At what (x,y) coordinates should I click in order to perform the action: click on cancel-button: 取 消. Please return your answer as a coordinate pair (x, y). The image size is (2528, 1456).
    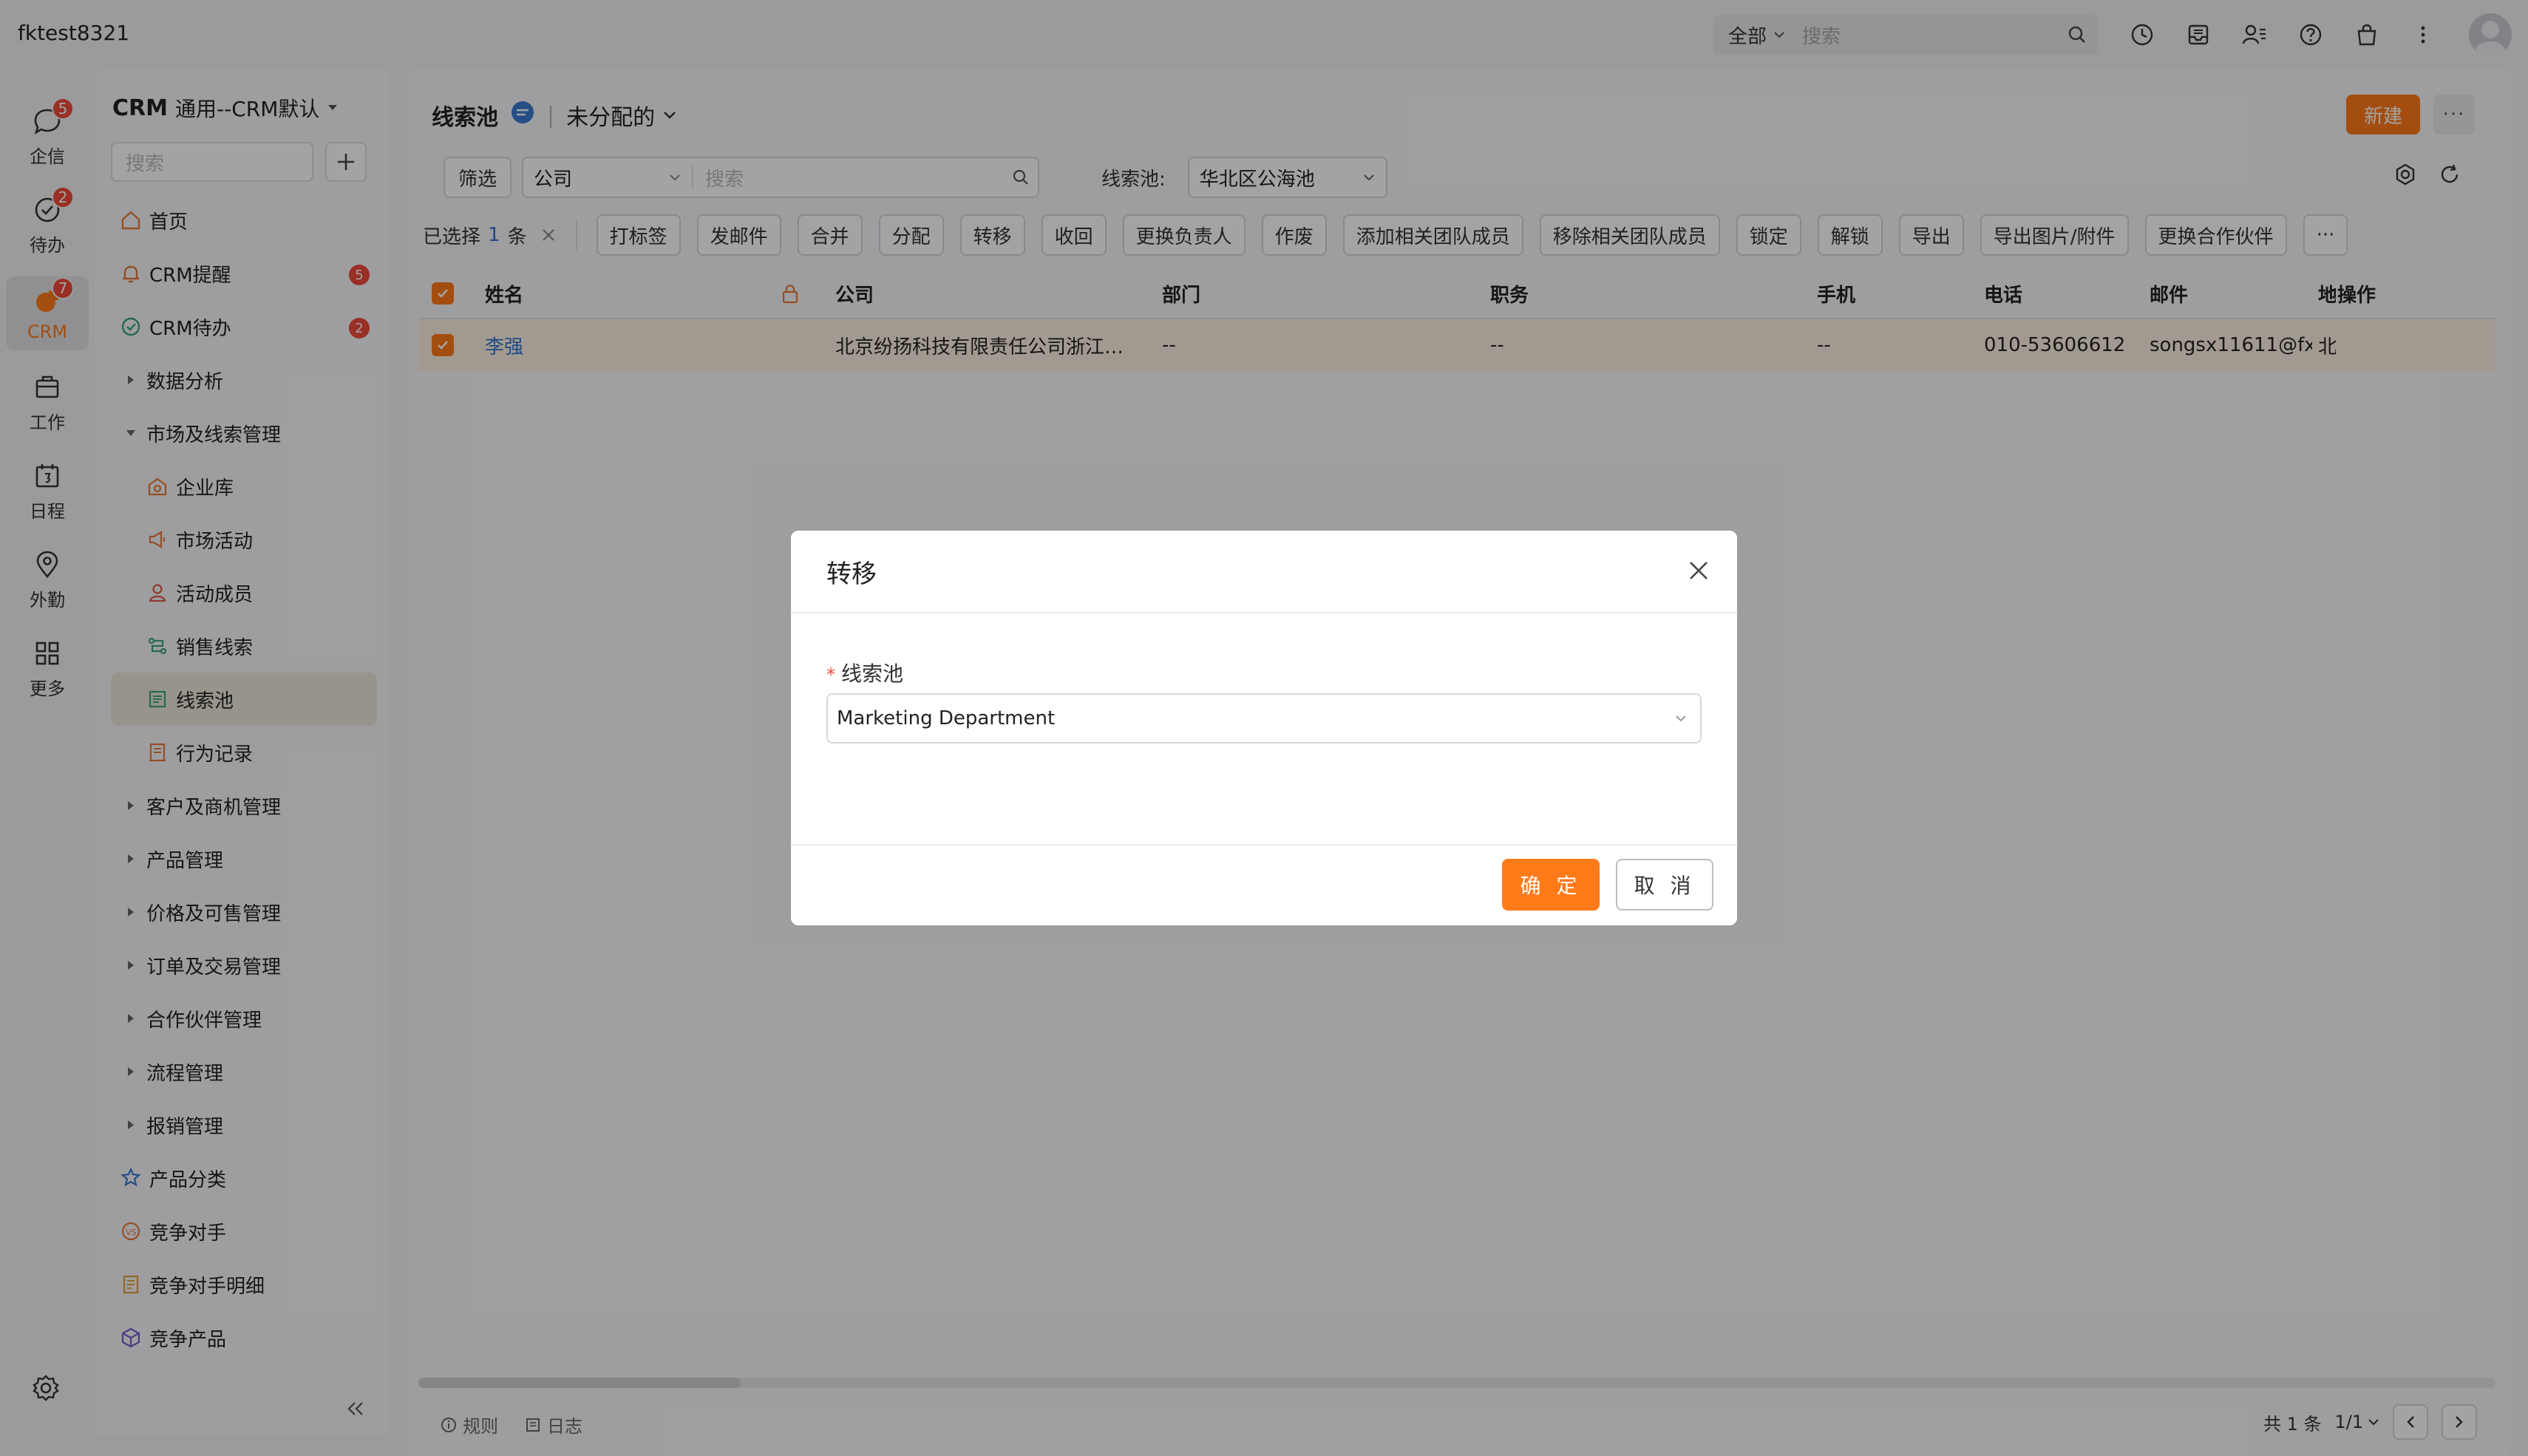
    Looking at the image, I should click on (1664, 885).